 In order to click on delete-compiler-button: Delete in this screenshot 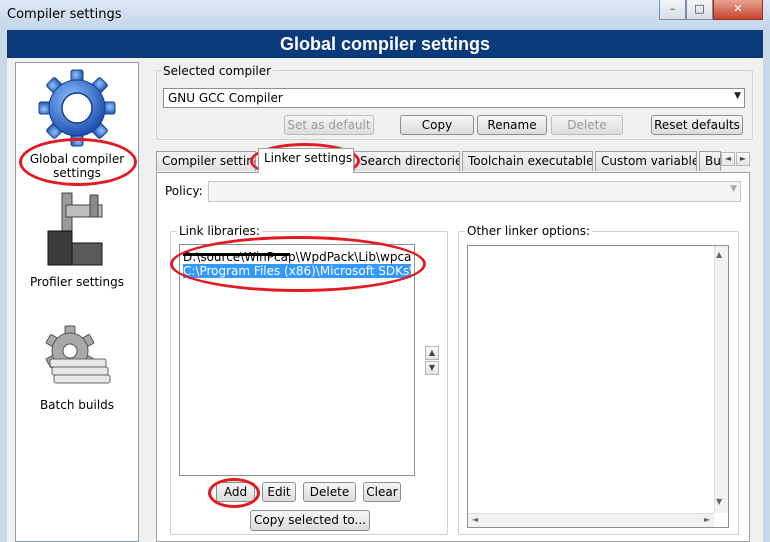, I will do `click(587, 125)`.